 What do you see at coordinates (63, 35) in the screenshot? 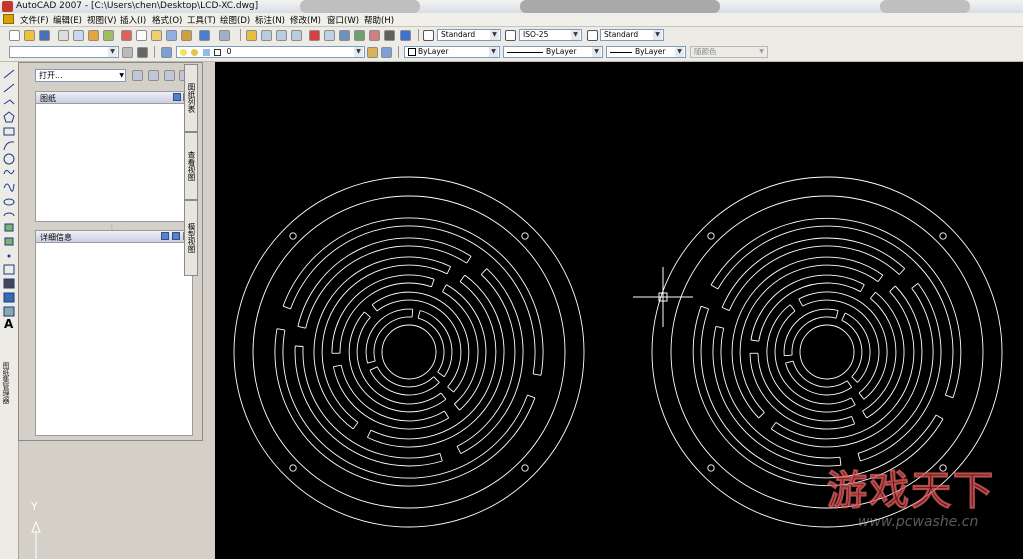
I see `print-icon` at bounding box center [63, 35].